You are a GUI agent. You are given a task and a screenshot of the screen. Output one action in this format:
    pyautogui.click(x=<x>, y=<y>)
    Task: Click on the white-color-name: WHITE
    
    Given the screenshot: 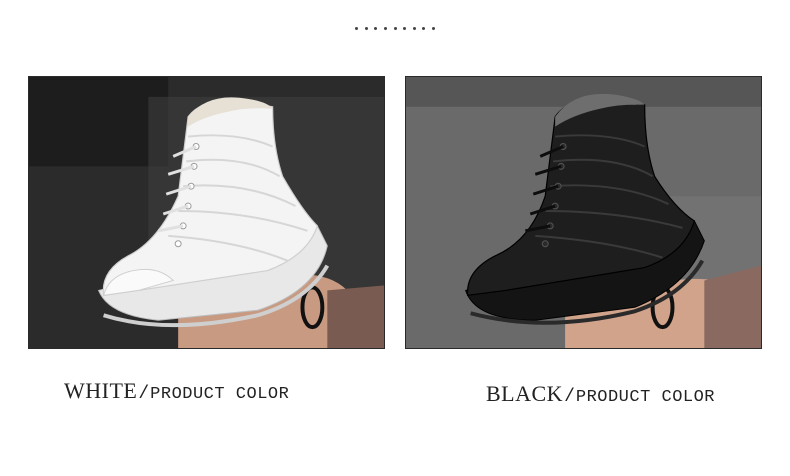 What is the action you would take?
    pyautogui.click(x=101, y=390)
    